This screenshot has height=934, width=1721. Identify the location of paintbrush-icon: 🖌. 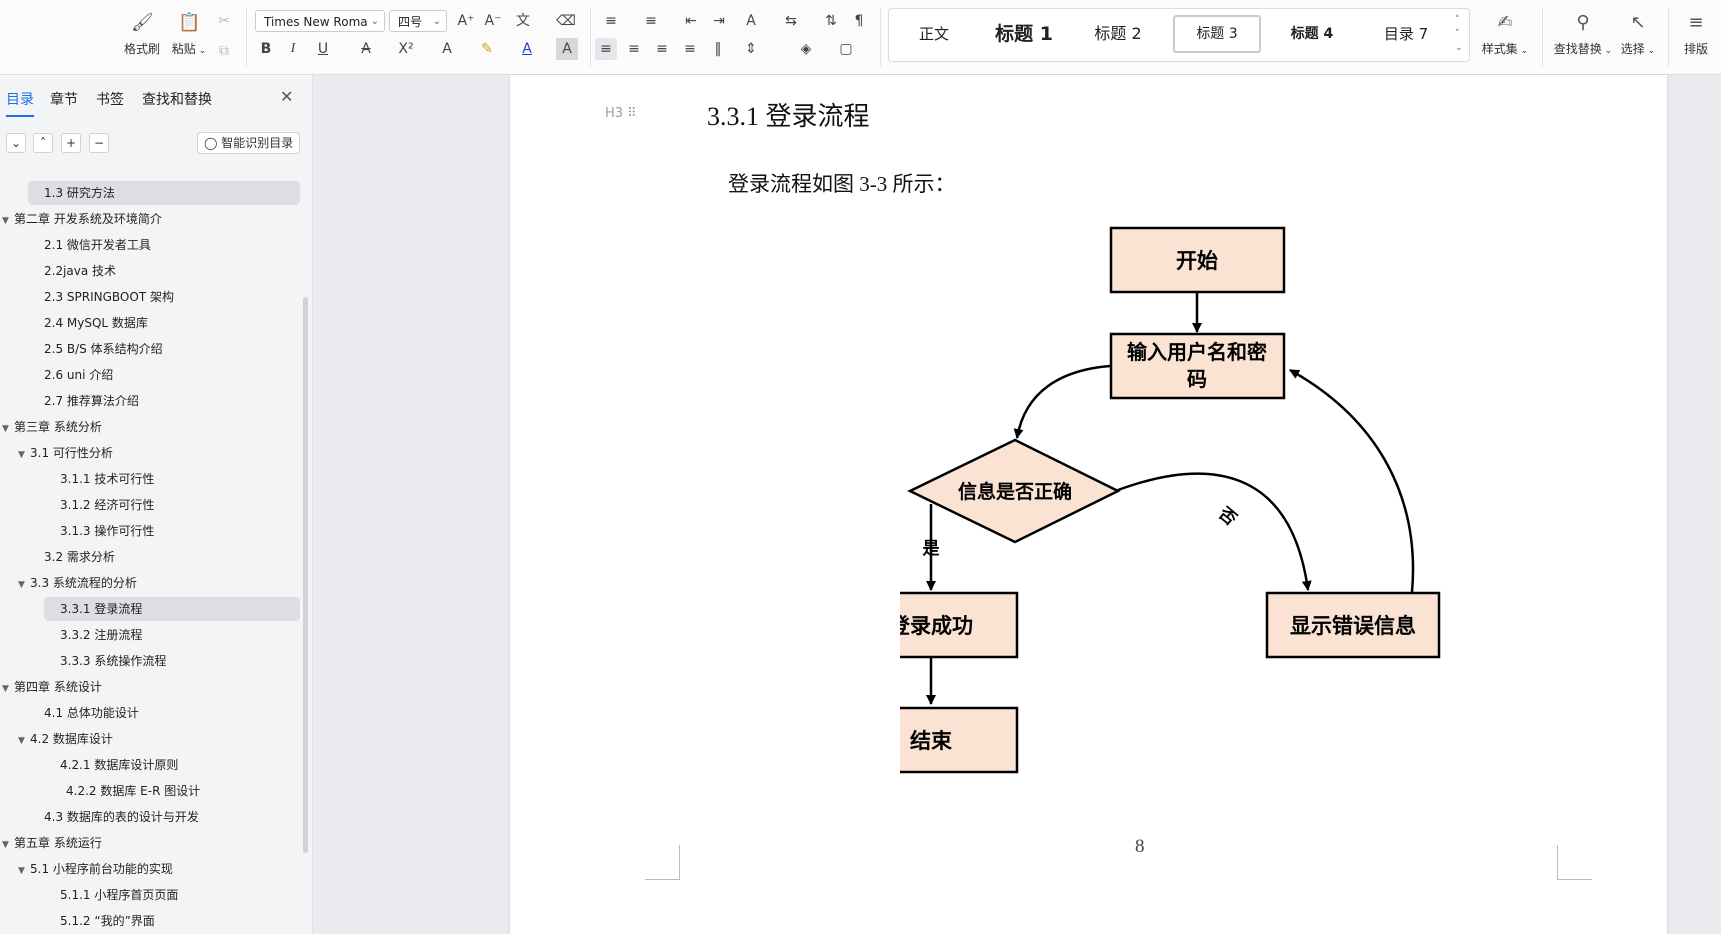
(142, 22).